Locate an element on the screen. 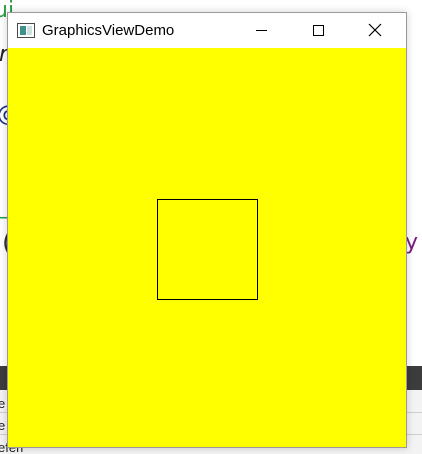  rectangle-item is located at coordinates (207, 249).